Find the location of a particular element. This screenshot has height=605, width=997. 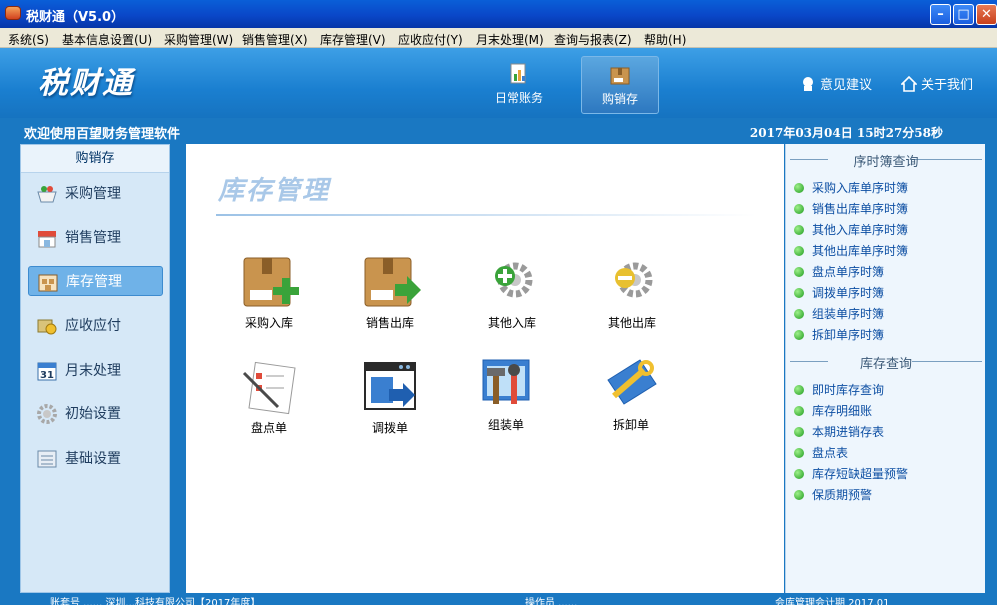

svg-text: 31 is located at coordinates (47, 375).